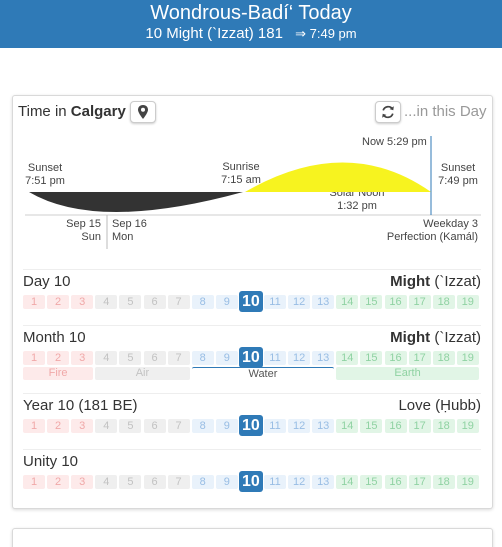 This screenshot has height=547, width=502. What do you see at coordinates (251, 13) in the screenshot?
I see `app-title: Wondrous-Badí‘ Today` at bounding box center [251, 13].